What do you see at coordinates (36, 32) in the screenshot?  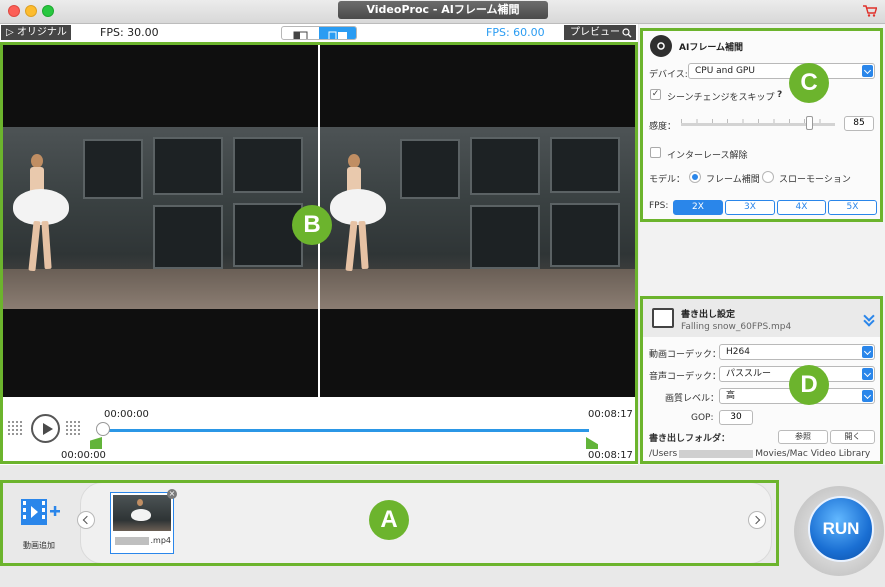 I see `original-view-button: ▷ オリジナル` at bounding box center [36, 32].